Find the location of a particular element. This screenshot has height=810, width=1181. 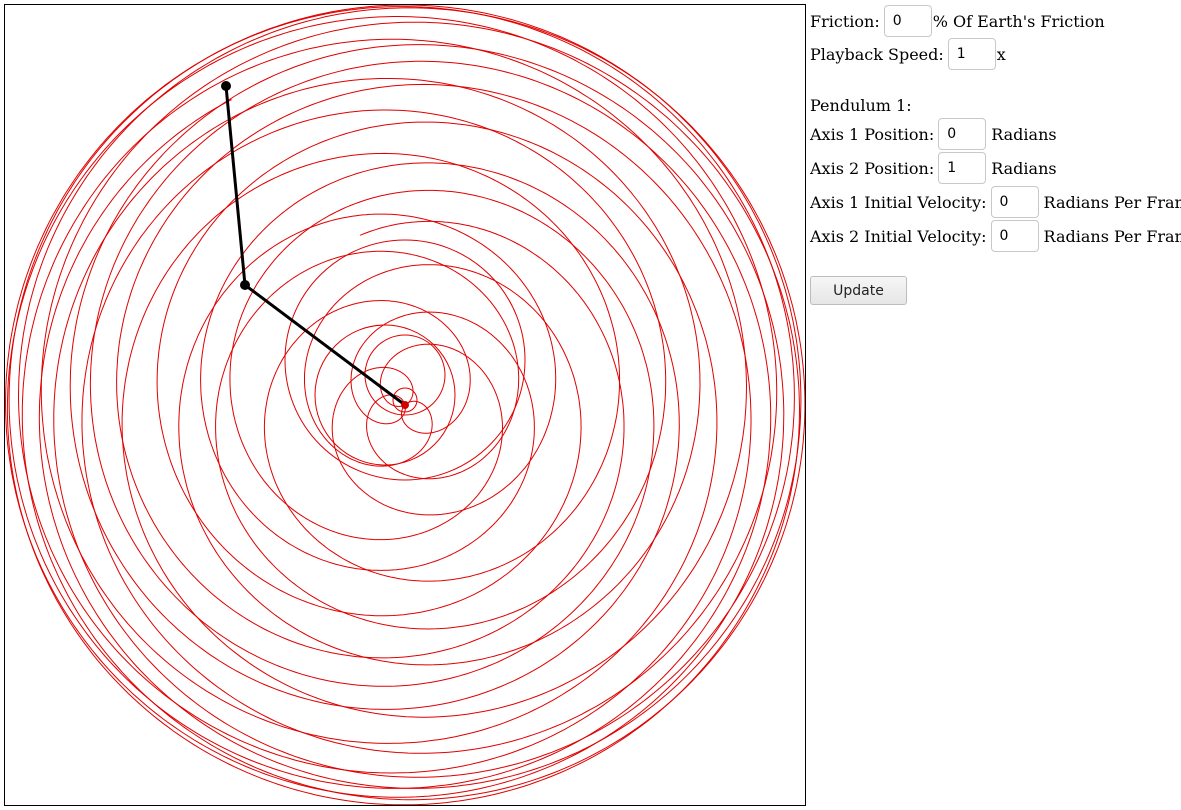

axis2-velocity-label: Axis 2 Initial Velocity: is located at coordinates (898, 236).